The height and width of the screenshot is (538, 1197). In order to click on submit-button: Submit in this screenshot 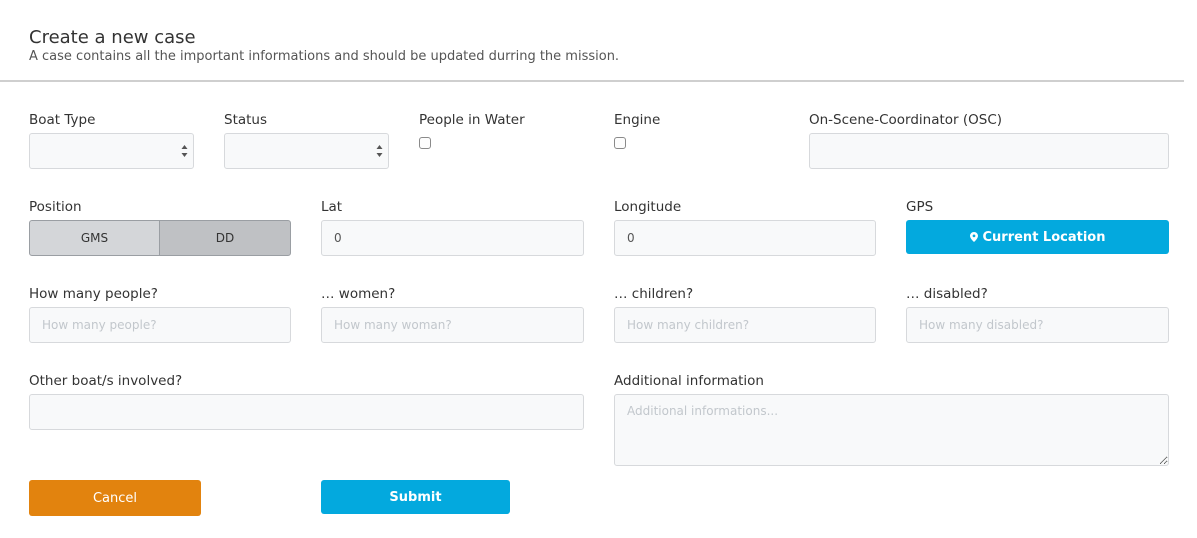, I will do `click(415, 497)`.